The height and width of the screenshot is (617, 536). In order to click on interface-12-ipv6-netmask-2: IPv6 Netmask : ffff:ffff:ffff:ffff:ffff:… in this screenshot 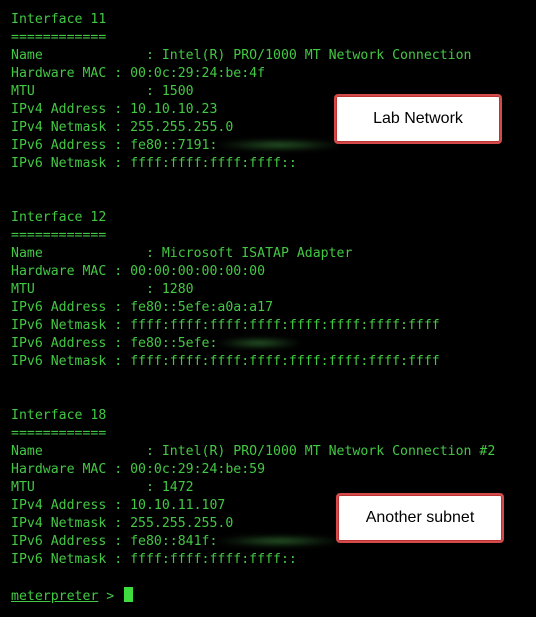, I will do `click(225, 361)`.